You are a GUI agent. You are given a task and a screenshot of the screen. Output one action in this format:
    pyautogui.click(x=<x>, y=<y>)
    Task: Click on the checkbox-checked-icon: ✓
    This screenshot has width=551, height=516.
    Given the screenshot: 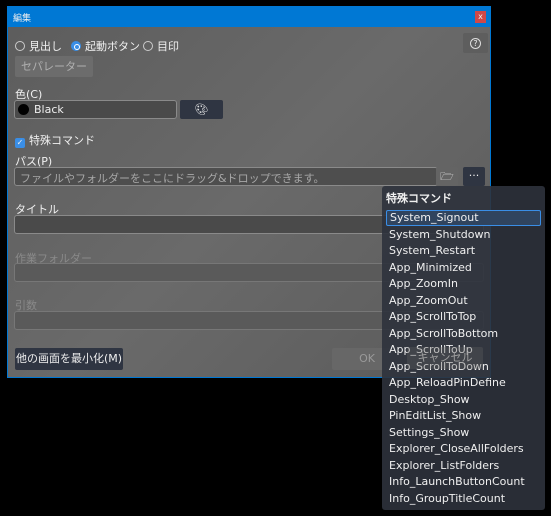 What is the action you would take?
    pyautogui.click(x=20, y=143)
    